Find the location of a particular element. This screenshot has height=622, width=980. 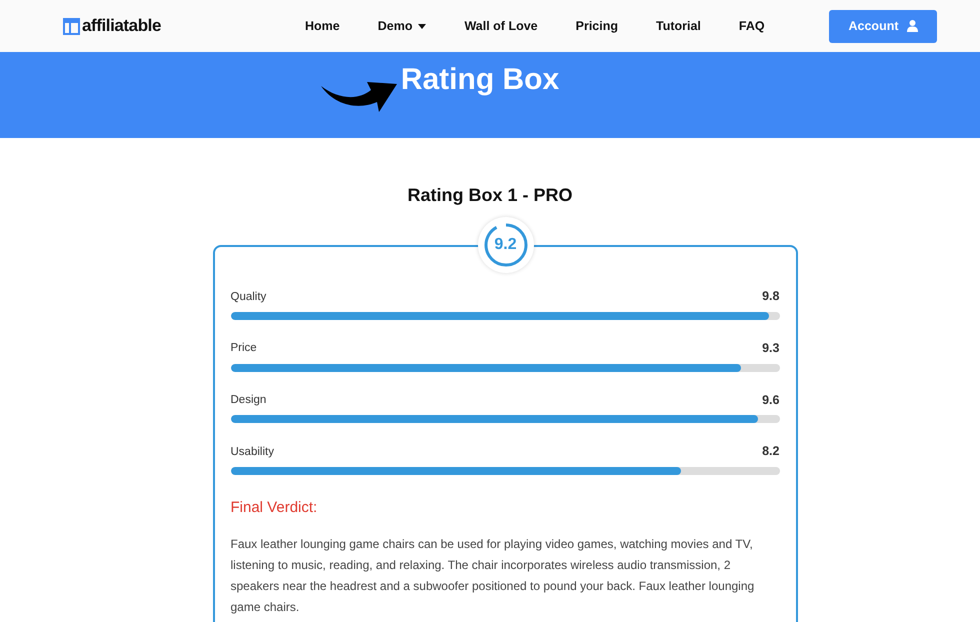

user-icon is located at coordinates (912, 26).